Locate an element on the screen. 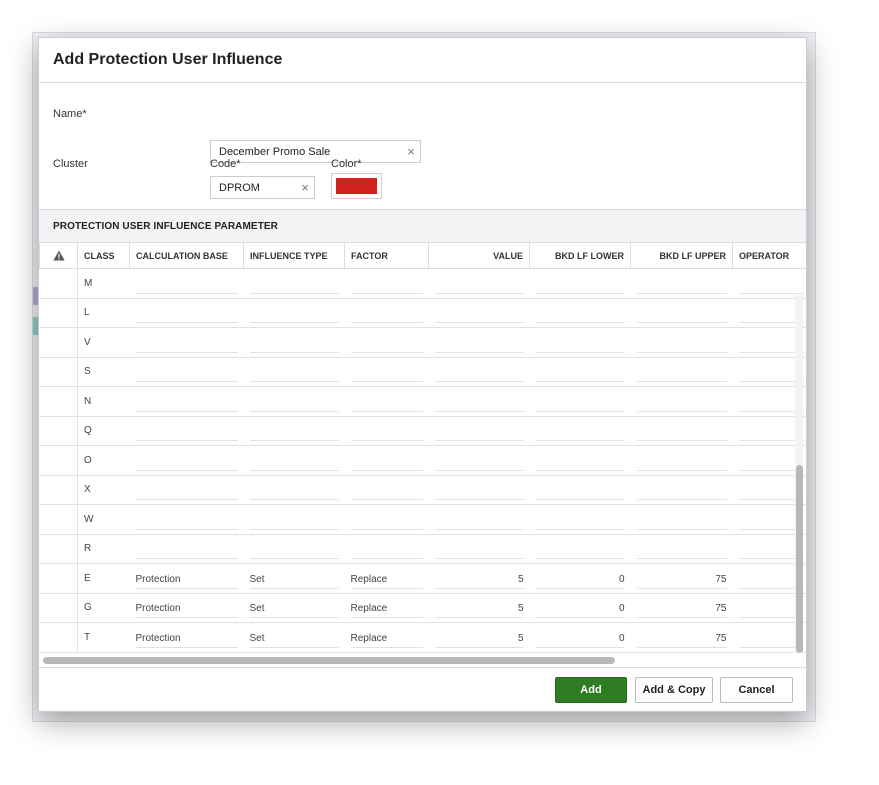 The image size is (879, 785). cell-calculation-base: Protection is located at coordinates (186, 608).